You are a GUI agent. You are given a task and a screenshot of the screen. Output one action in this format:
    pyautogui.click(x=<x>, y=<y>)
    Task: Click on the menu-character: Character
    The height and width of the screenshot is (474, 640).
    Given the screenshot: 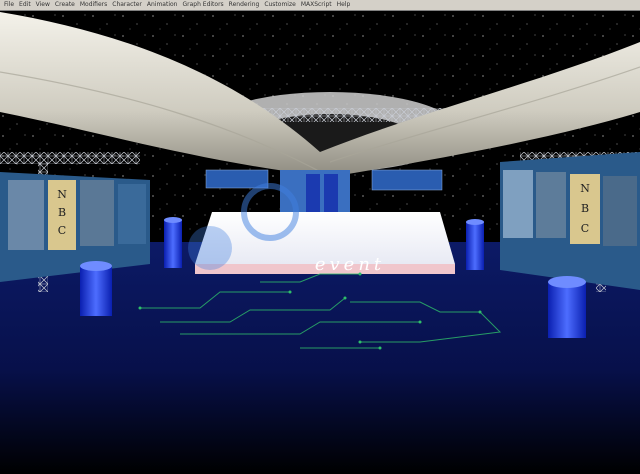 What is the action you would take?
    pyautogui.click(x=127, y=5)
    